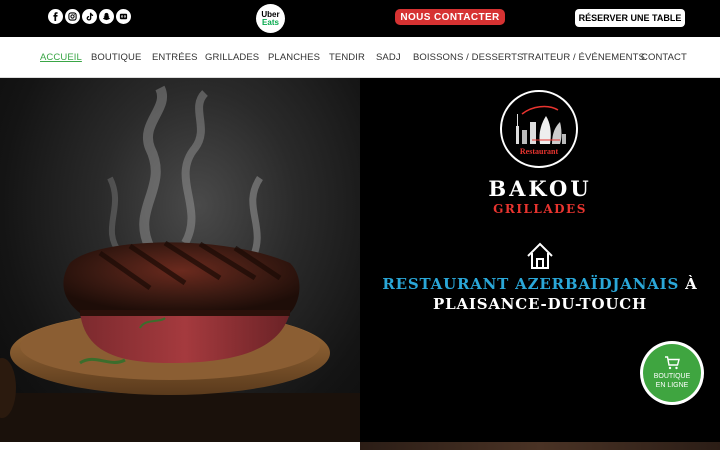 The width and height of the screenshot is (720, 450). What do you see at coordinates (450, 17) in the screenshot?
I see `contact-button: NOUS CONTACTER` at bounding box center [450, 17].